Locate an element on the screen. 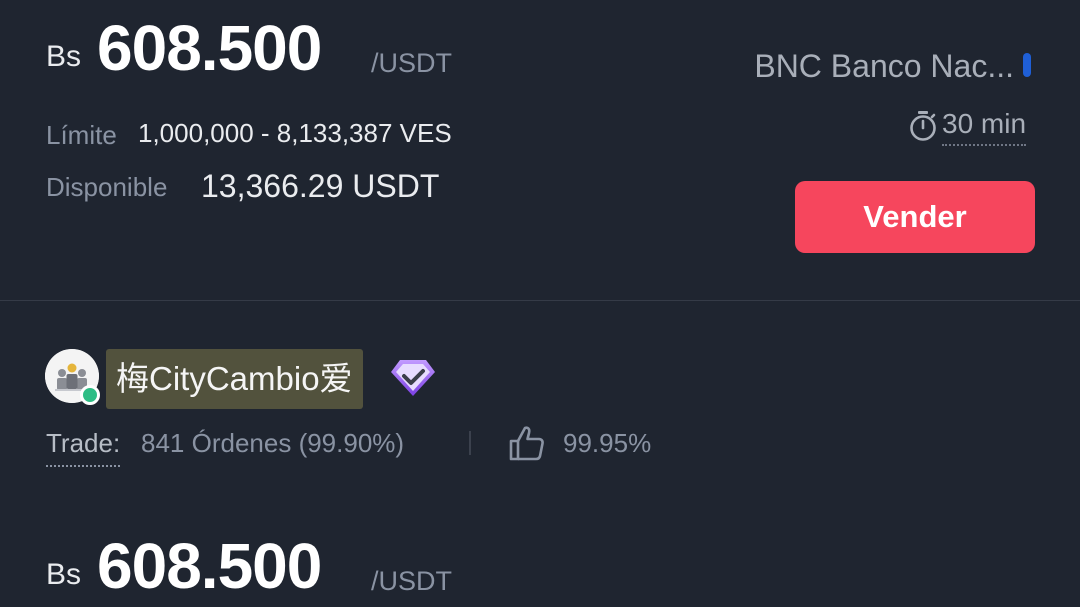 This screenshot has width=1080, height=607. order-count: 841 Órdenes is located at coordinates (216, 443).